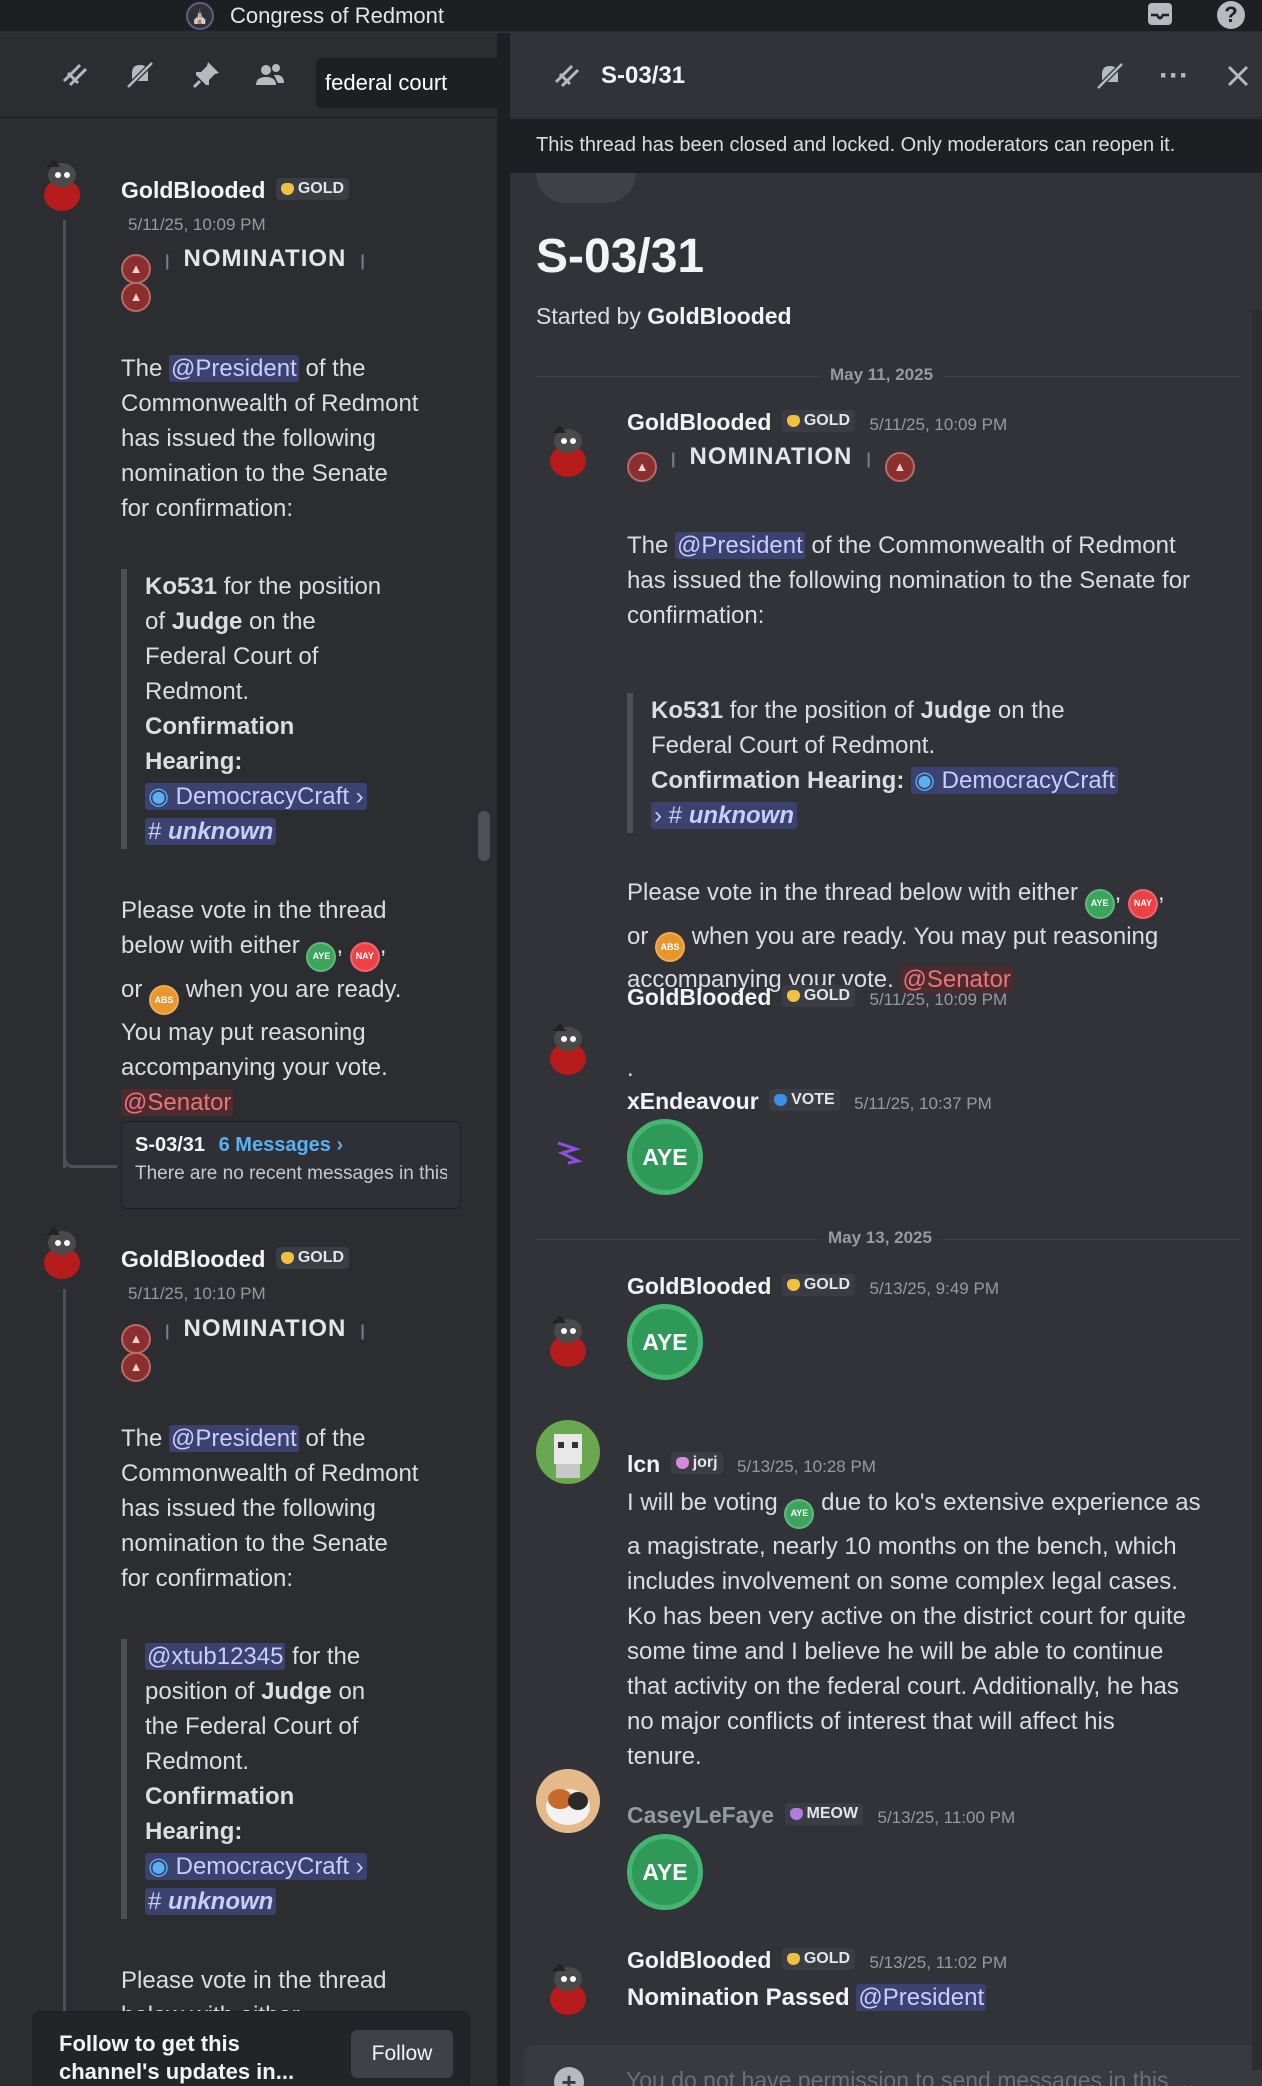  I want to click on follow-button: Follow, so click(402, 2054).